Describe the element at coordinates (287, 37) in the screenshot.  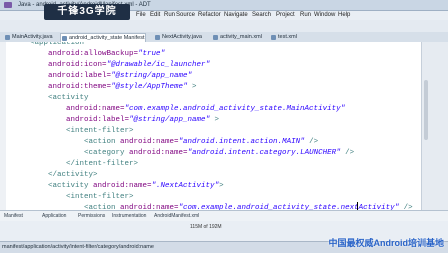
I see `tab-label: test.xml` at that location.